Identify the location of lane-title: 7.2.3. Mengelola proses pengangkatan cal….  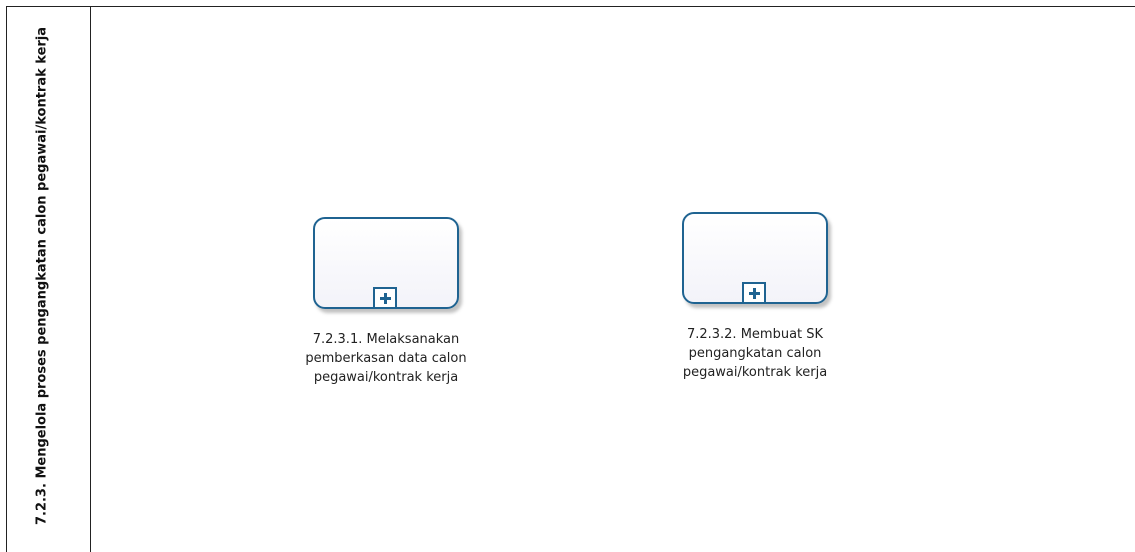
(42, 276).